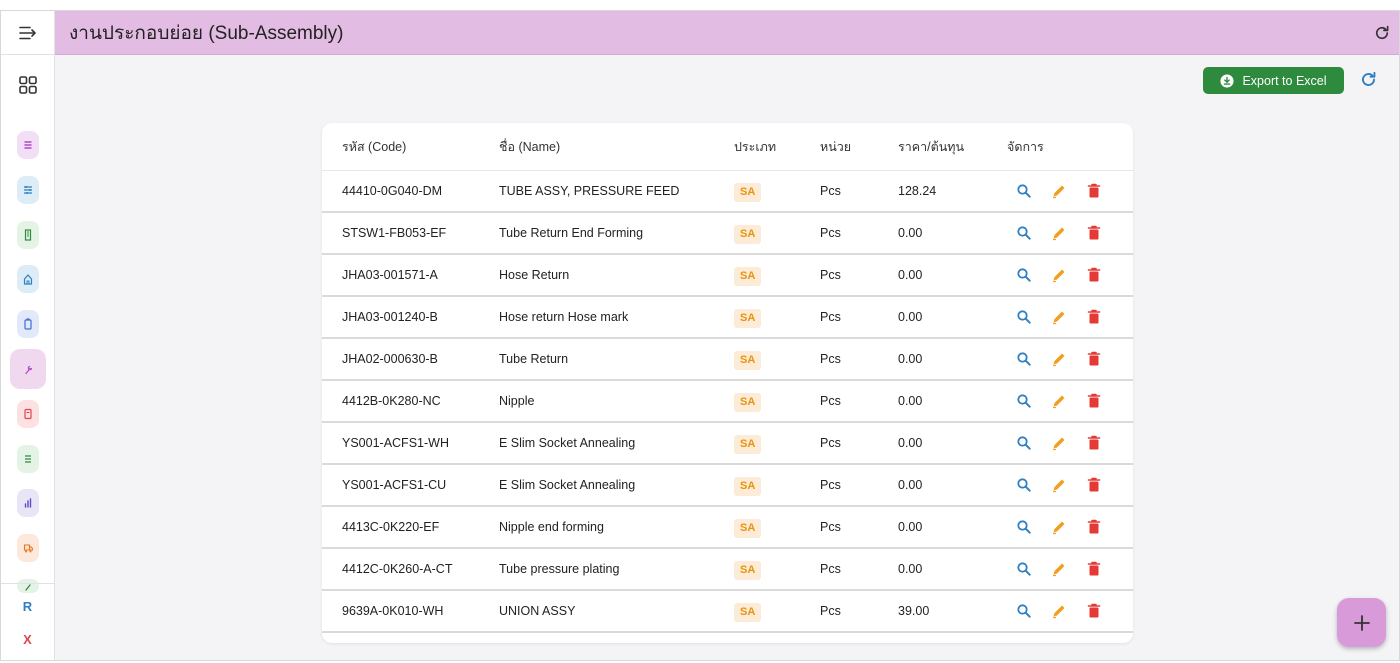  I want to click on sidebar-letter-r: R, so click(27, 606).